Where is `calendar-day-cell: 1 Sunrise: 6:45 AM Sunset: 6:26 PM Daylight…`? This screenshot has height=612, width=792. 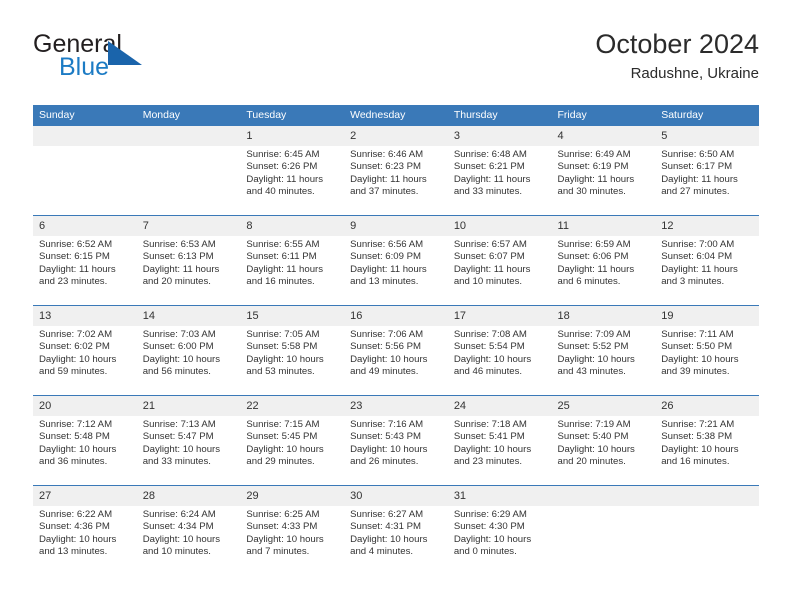
calendar-day-cell: 1 Sunrise: 6:45 AM Sunset: 6:26 PM Daylight… is located at coordinates (292, 171).